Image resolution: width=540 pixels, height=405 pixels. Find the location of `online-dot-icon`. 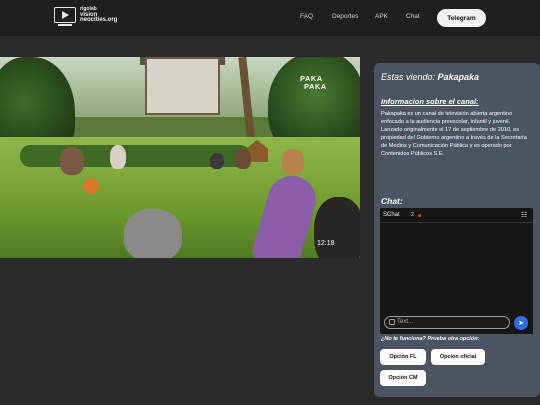

online-dot-icon is located at coordinates (419, 215).